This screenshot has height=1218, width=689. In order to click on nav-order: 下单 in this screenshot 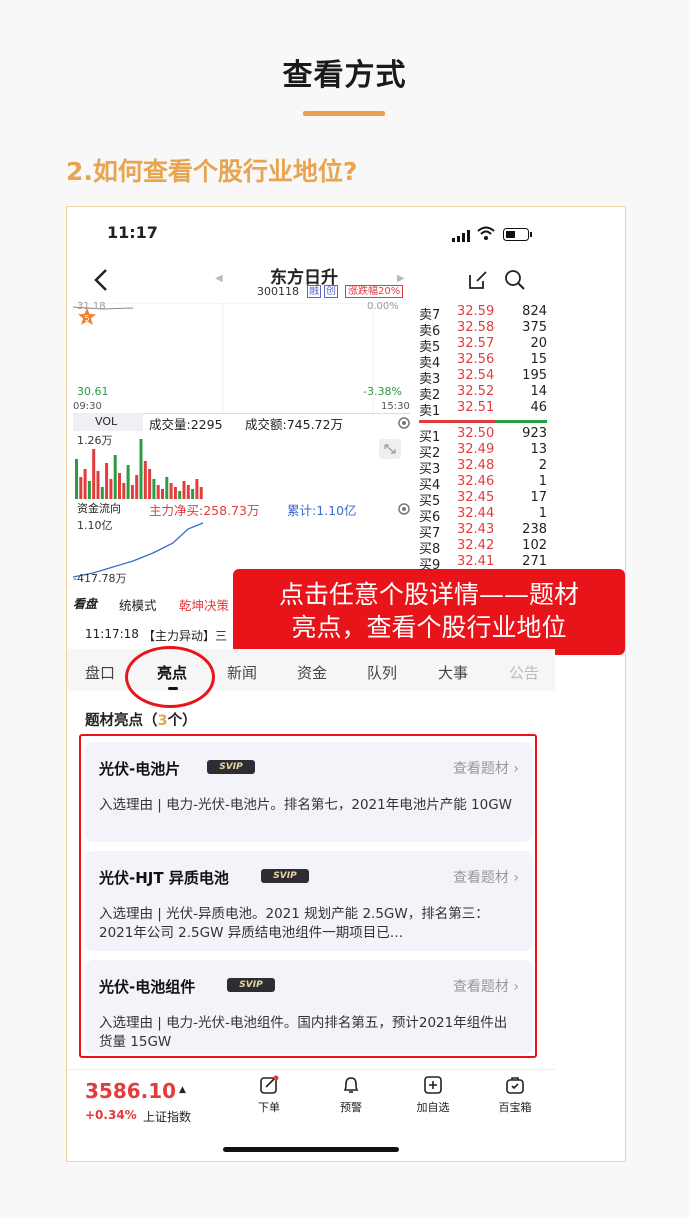, I will do `click(269, 1095)`.